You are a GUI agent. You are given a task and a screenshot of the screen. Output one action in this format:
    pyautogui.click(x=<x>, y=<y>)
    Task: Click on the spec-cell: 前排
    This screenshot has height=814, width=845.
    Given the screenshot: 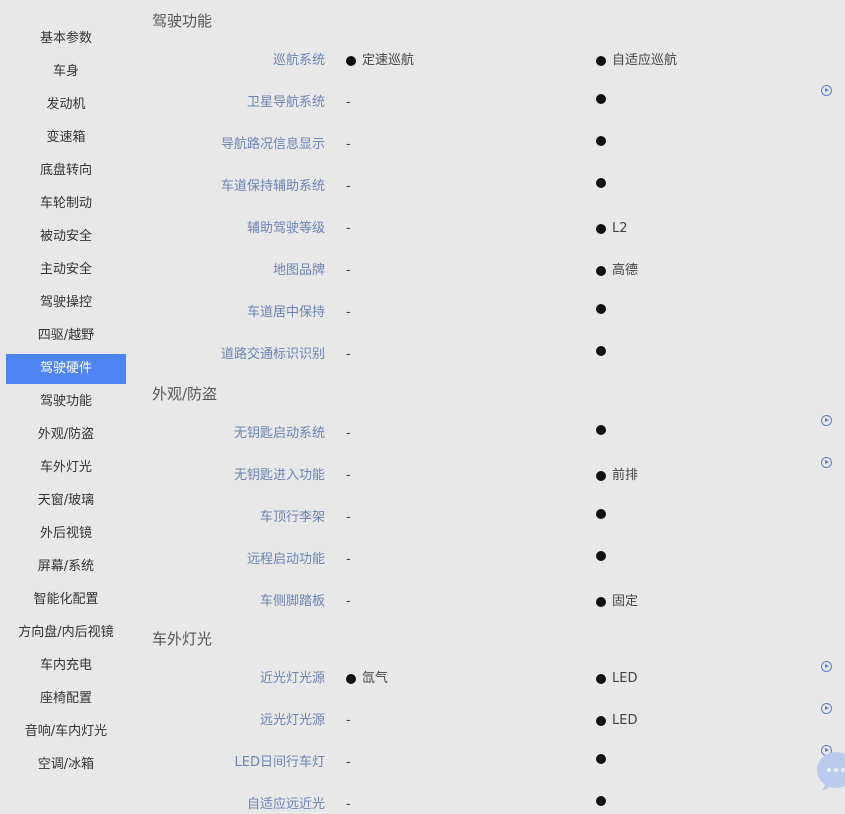 What is the action you would take?
    pyautogui.click(x=617, y=476)
    